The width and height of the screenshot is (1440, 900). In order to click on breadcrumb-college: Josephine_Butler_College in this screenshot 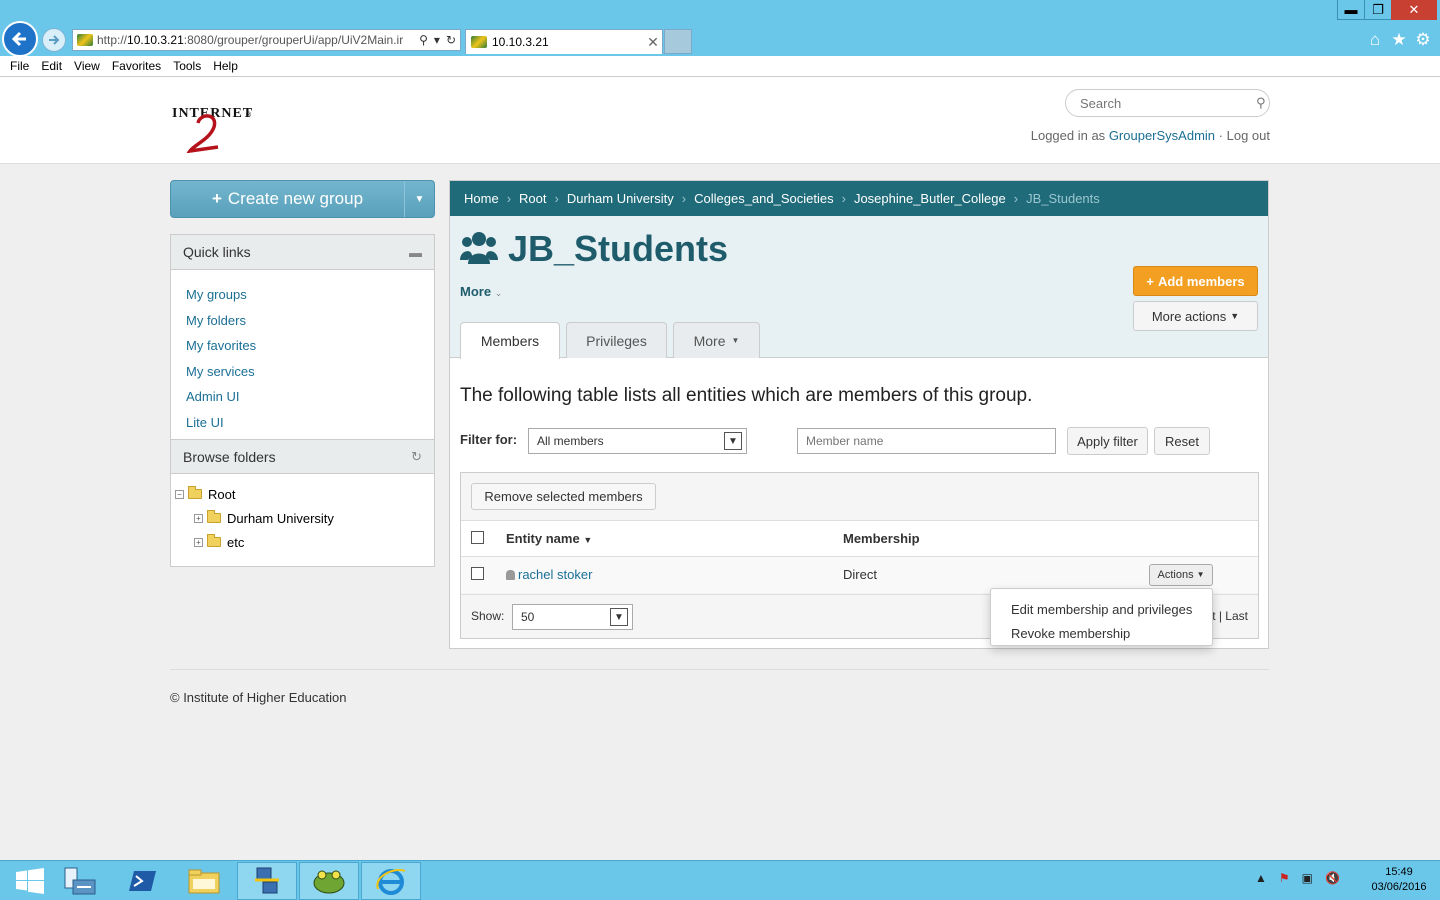, I will do `click(930, 198)`.